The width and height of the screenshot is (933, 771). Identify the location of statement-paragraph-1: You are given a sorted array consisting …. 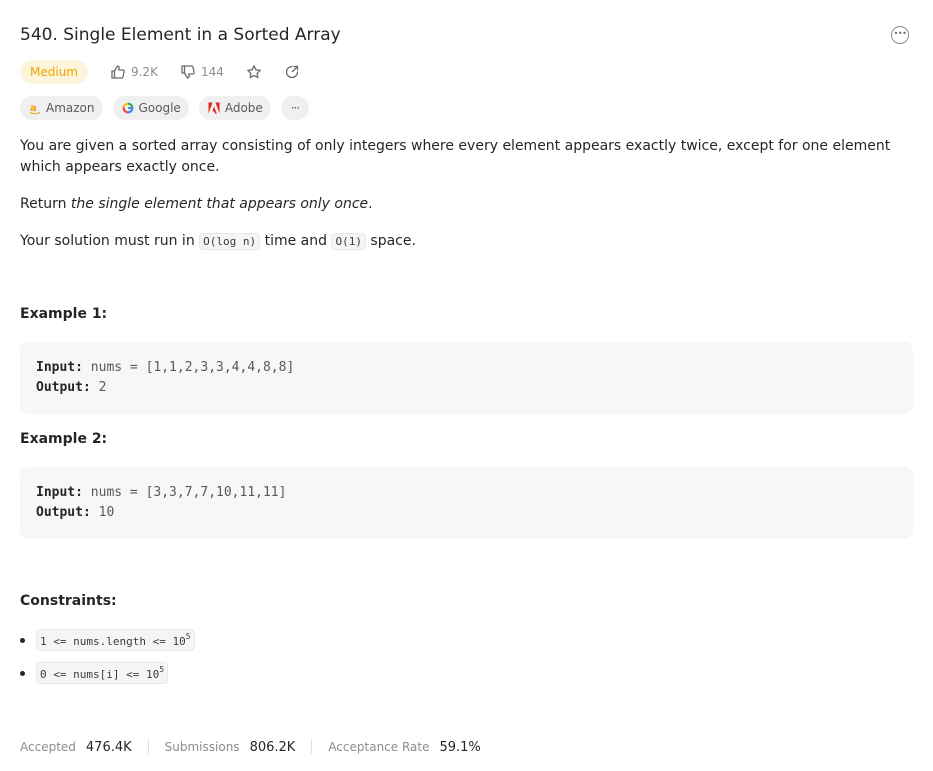
(455, 156).